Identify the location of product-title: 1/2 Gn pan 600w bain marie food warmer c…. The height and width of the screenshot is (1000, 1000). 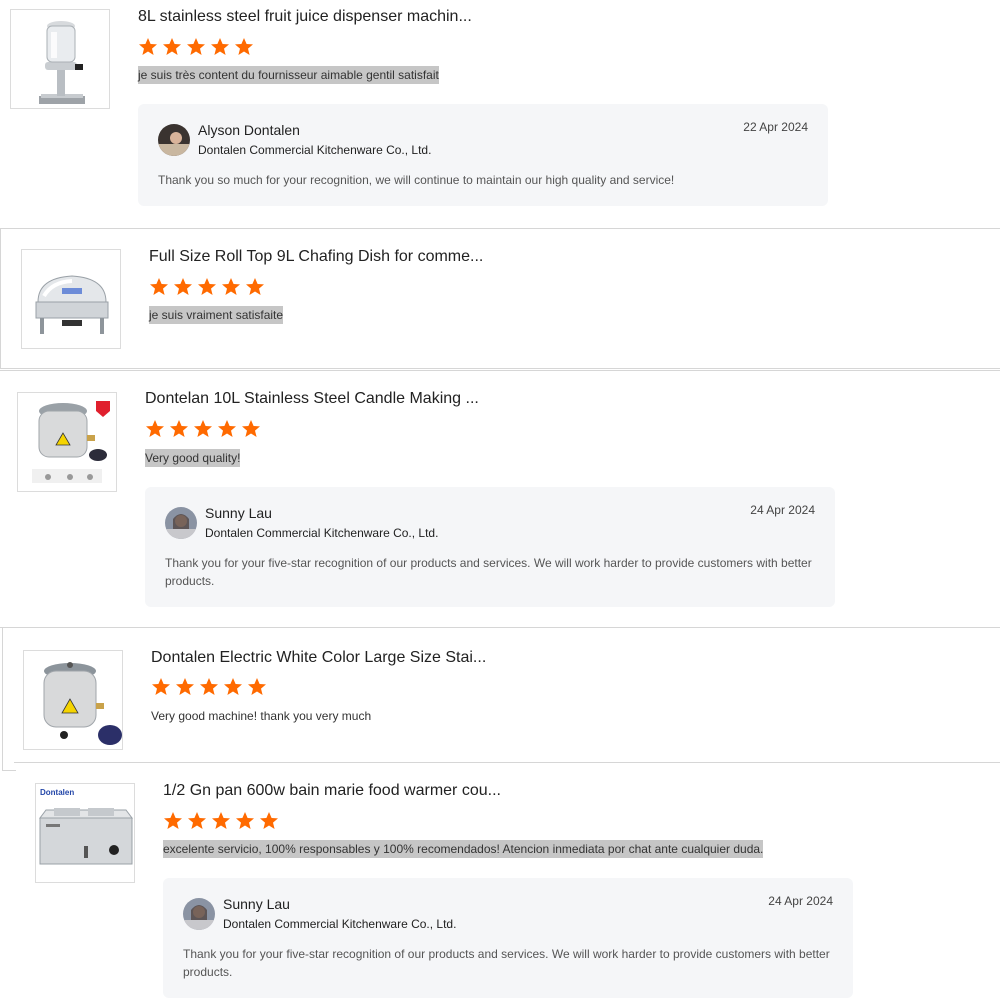
(332, 791).